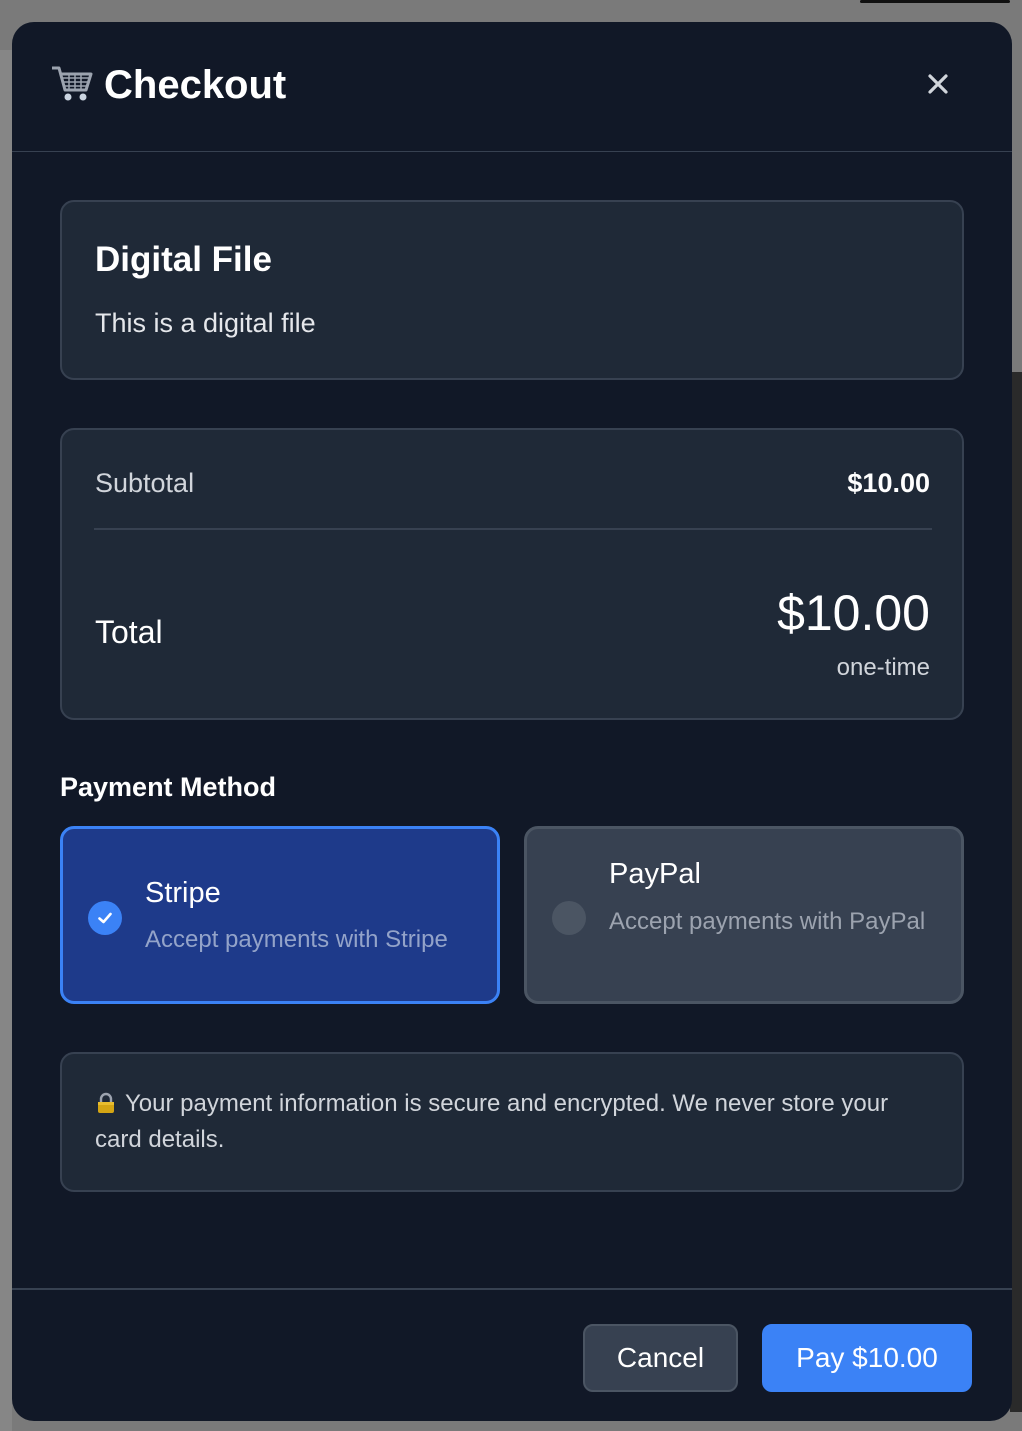 This screenshot has width=1022, height=1431. Describe the element at coordinates (106, 1101) in the screenshot. I see `lock-icon` at that location.